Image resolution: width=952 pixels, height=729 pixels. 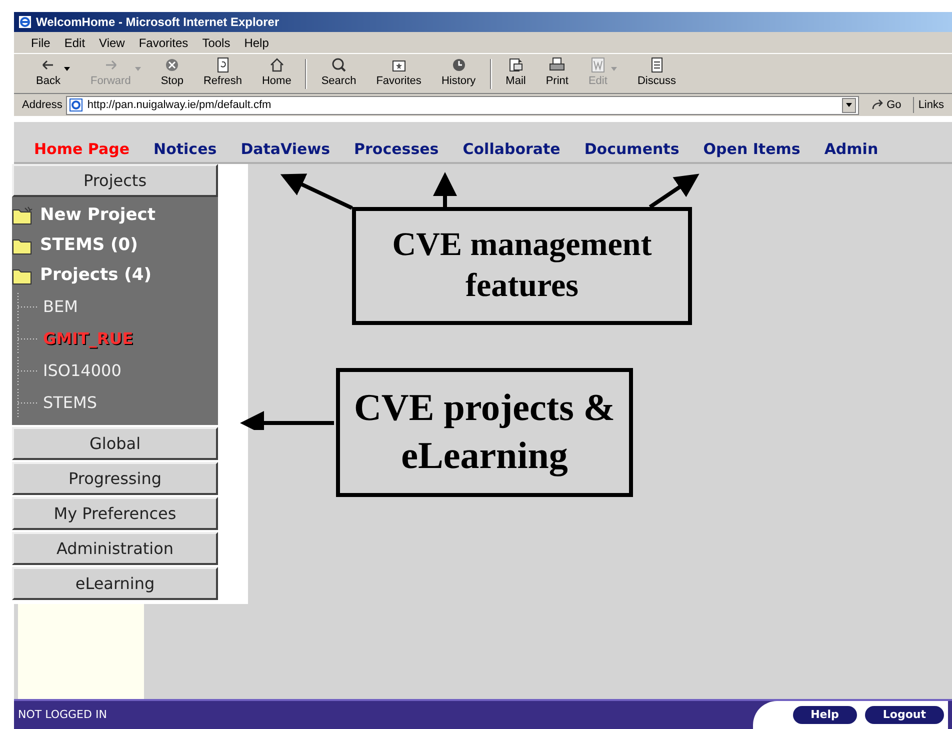 What do you see at coordinates (516, 65) in the screenshot?
I see `mail-icon` at bounding box center [516, 65].